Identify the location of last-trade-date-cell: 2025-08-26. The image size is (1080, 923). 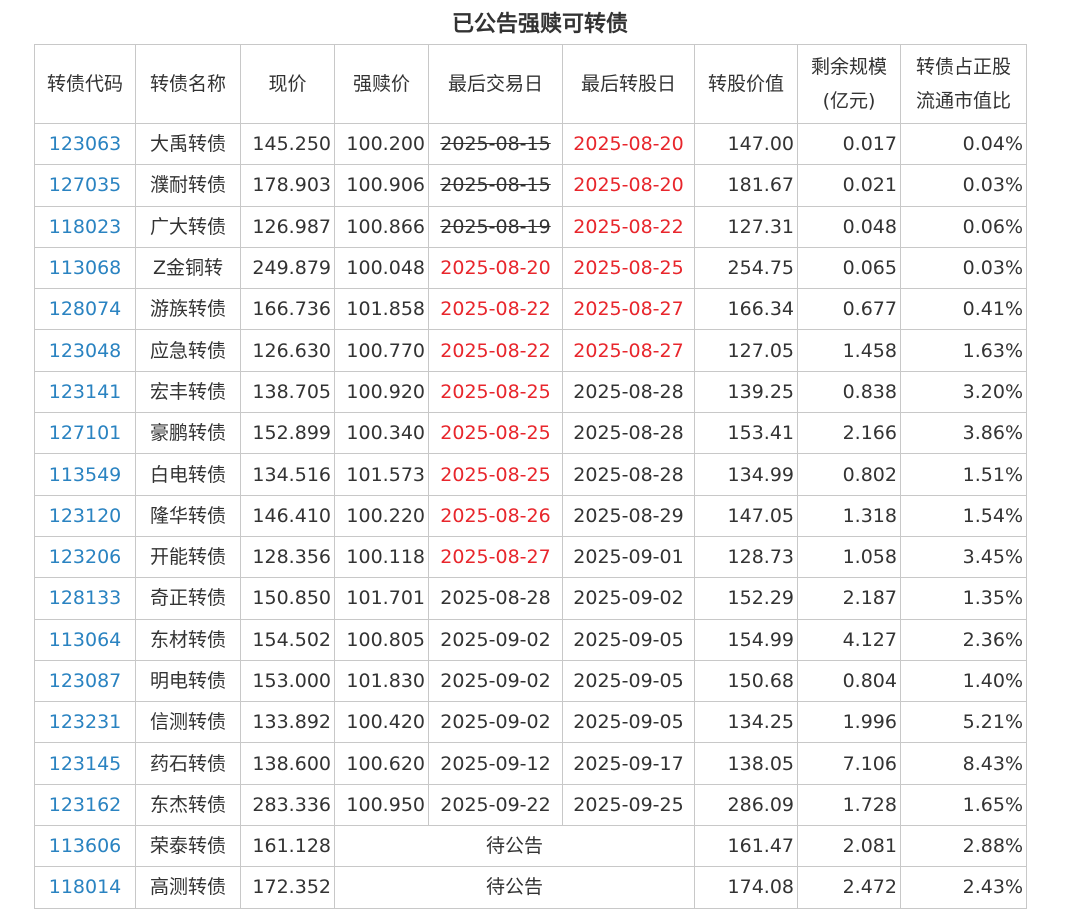
(495, 515).